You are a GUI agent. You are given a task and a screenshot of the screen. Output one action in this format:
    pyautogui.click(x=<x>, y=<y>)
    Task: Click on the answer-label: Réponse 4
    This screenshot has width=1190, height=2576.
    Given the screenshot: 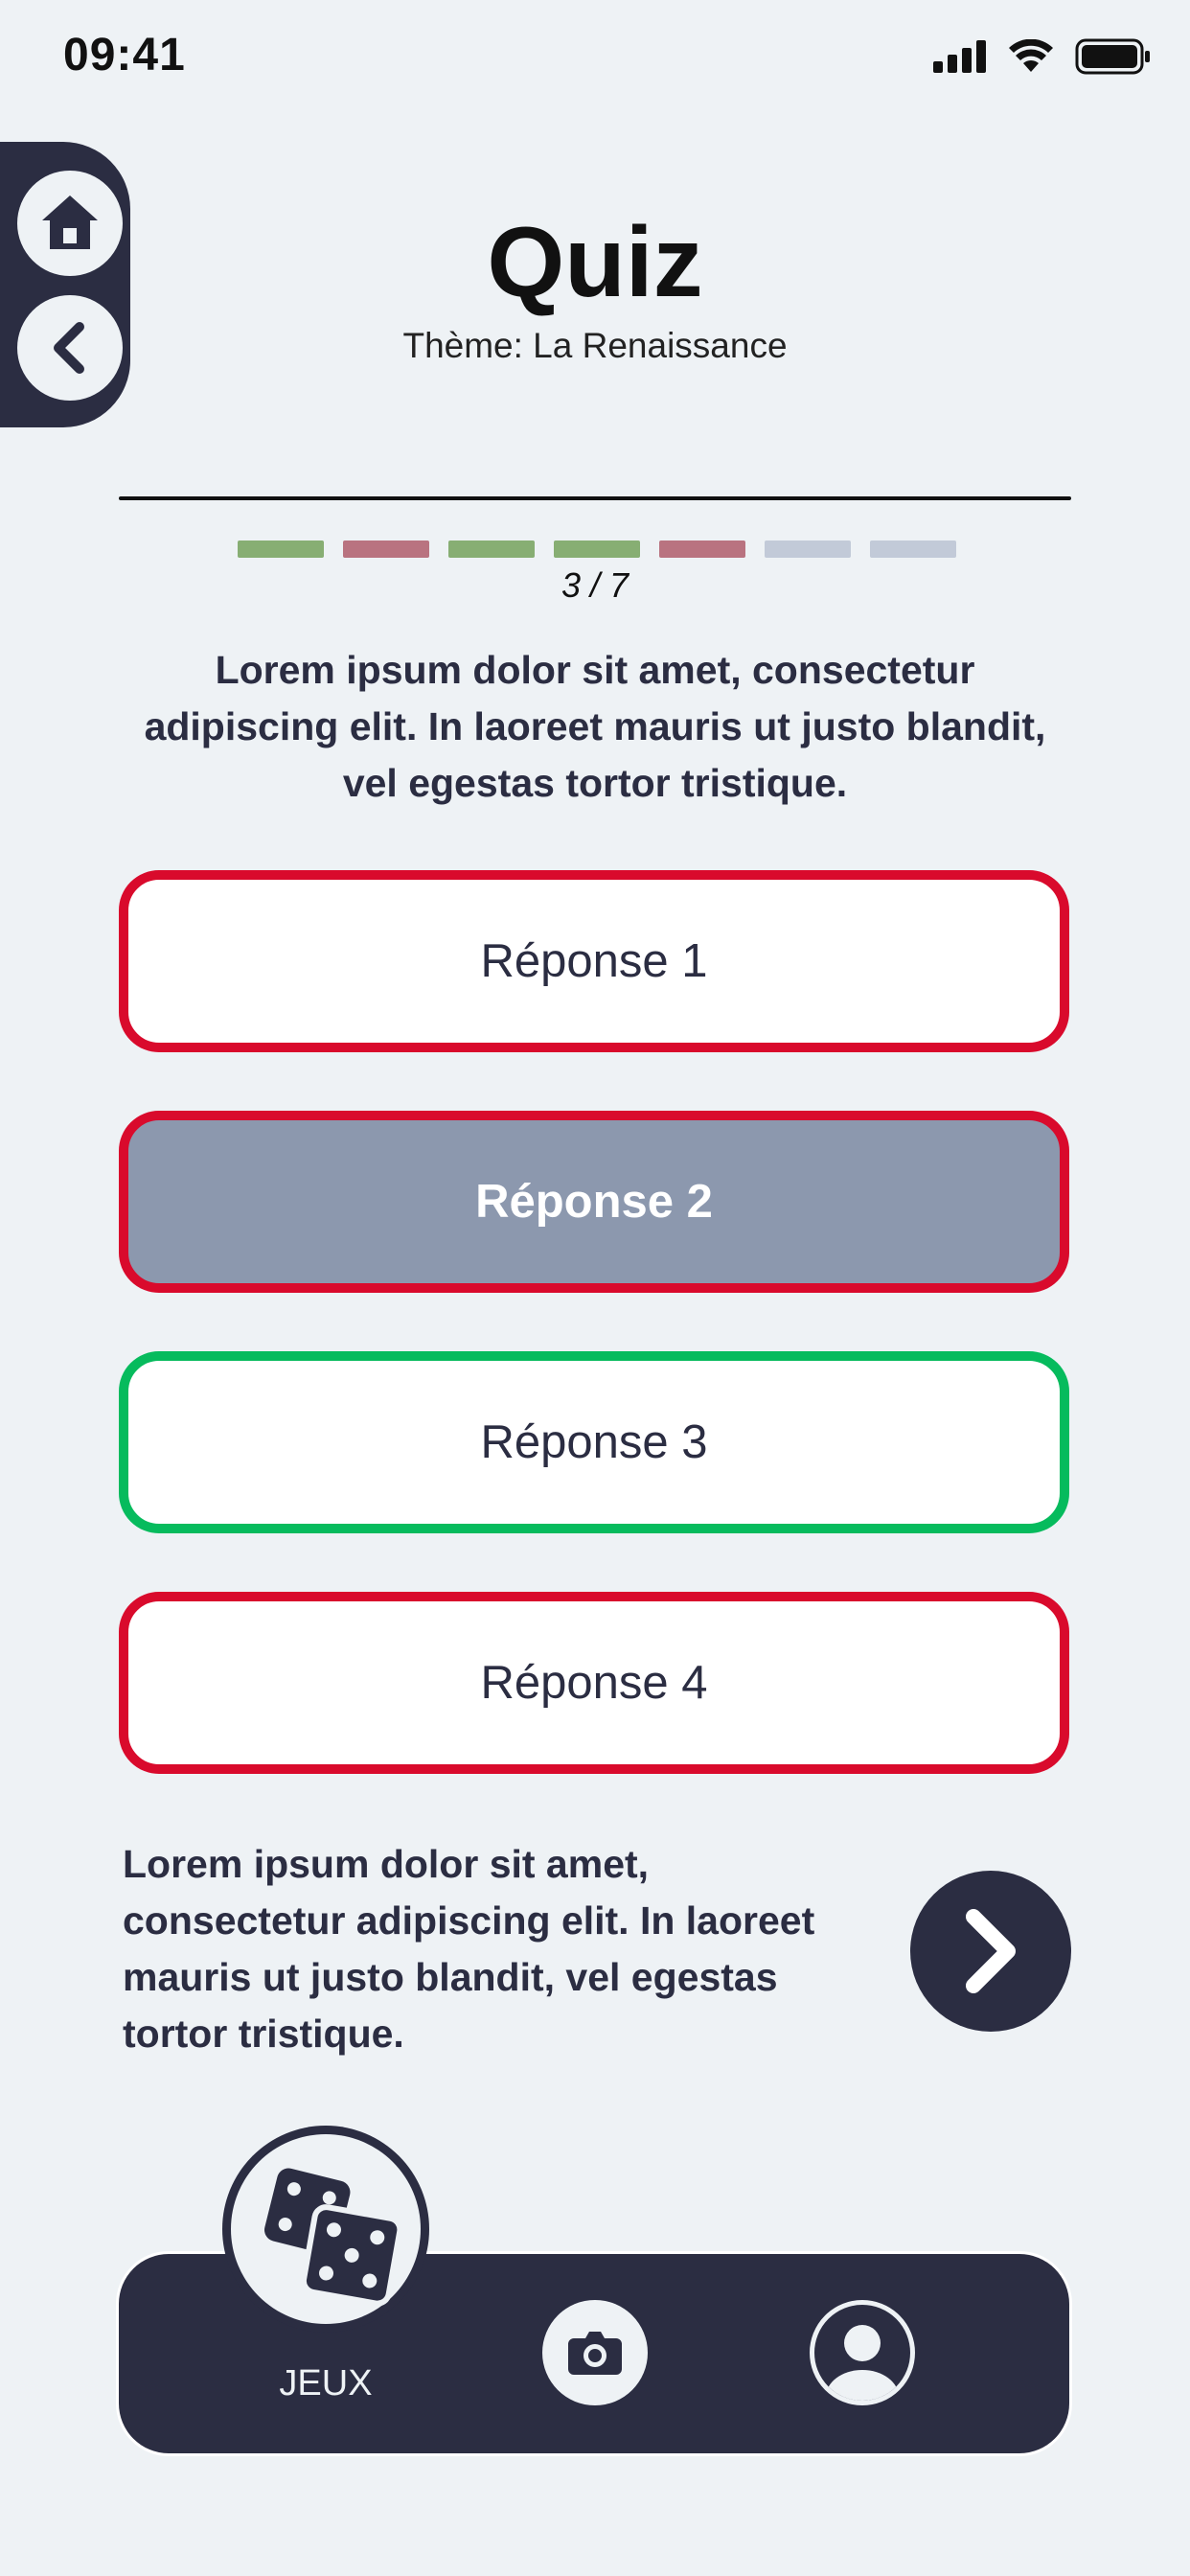 What is the action you would take?
    pyautogui.click(x=594, y=1683)
    